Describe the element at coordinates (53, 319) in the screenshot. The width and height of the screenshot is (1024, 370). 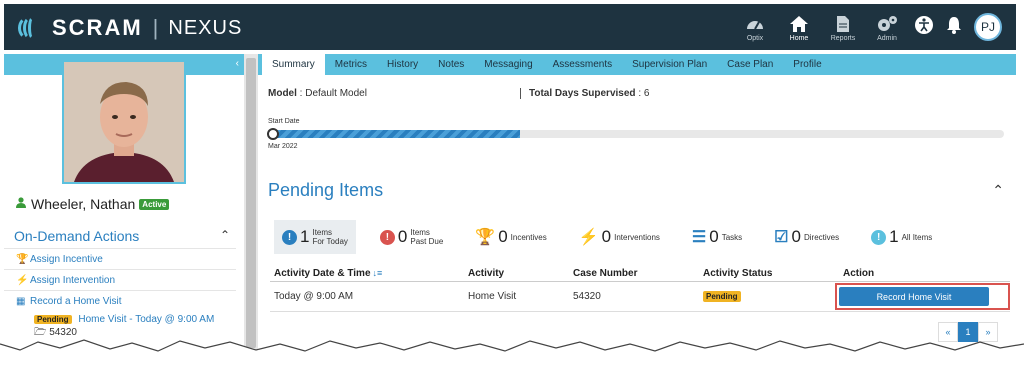
I see `pending-tag: Pending` at that location.